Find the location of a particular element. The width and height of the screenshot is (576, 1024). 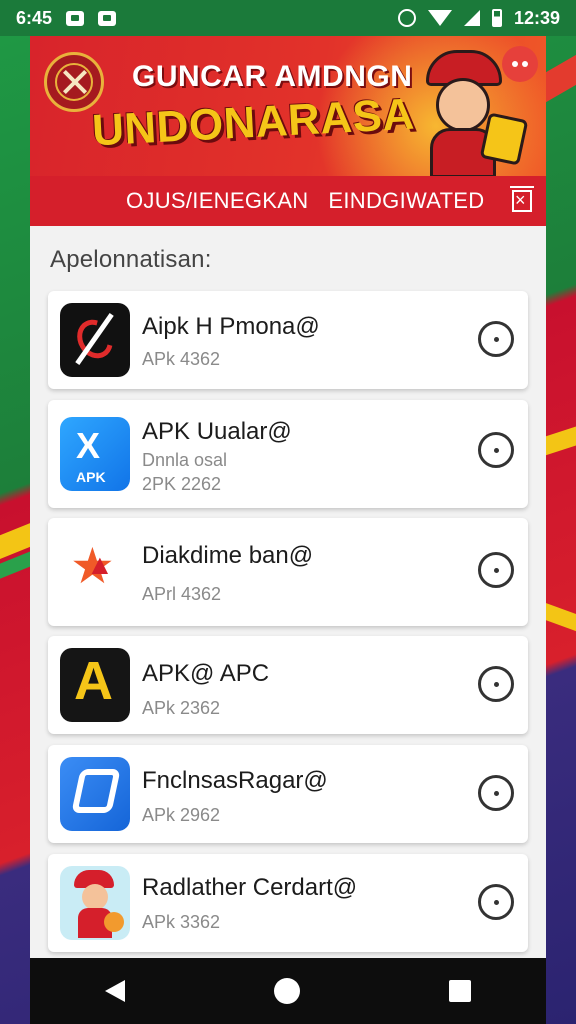

app-meta: APrl 4362 is located at coordinates (182, 594).